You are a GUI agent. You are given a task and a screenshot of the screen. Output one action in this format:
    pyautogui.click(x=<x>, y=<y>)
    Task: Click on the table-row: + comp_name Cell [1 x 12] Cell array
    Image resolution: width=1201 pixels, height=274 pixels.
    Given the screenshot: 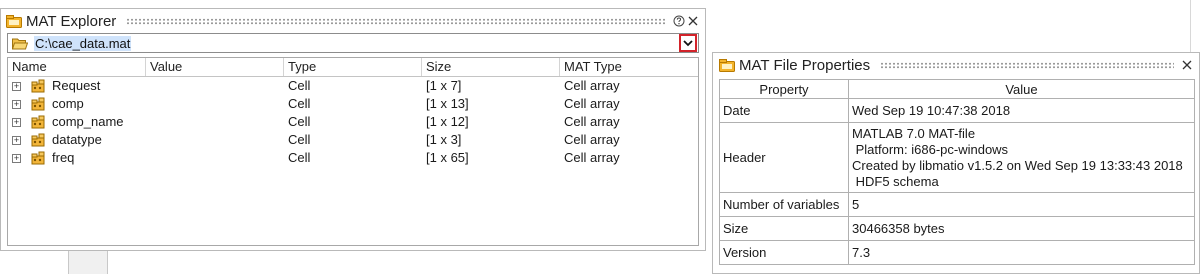 What is the action you would take?
    pyautogui.click(x=353, y=122)
    